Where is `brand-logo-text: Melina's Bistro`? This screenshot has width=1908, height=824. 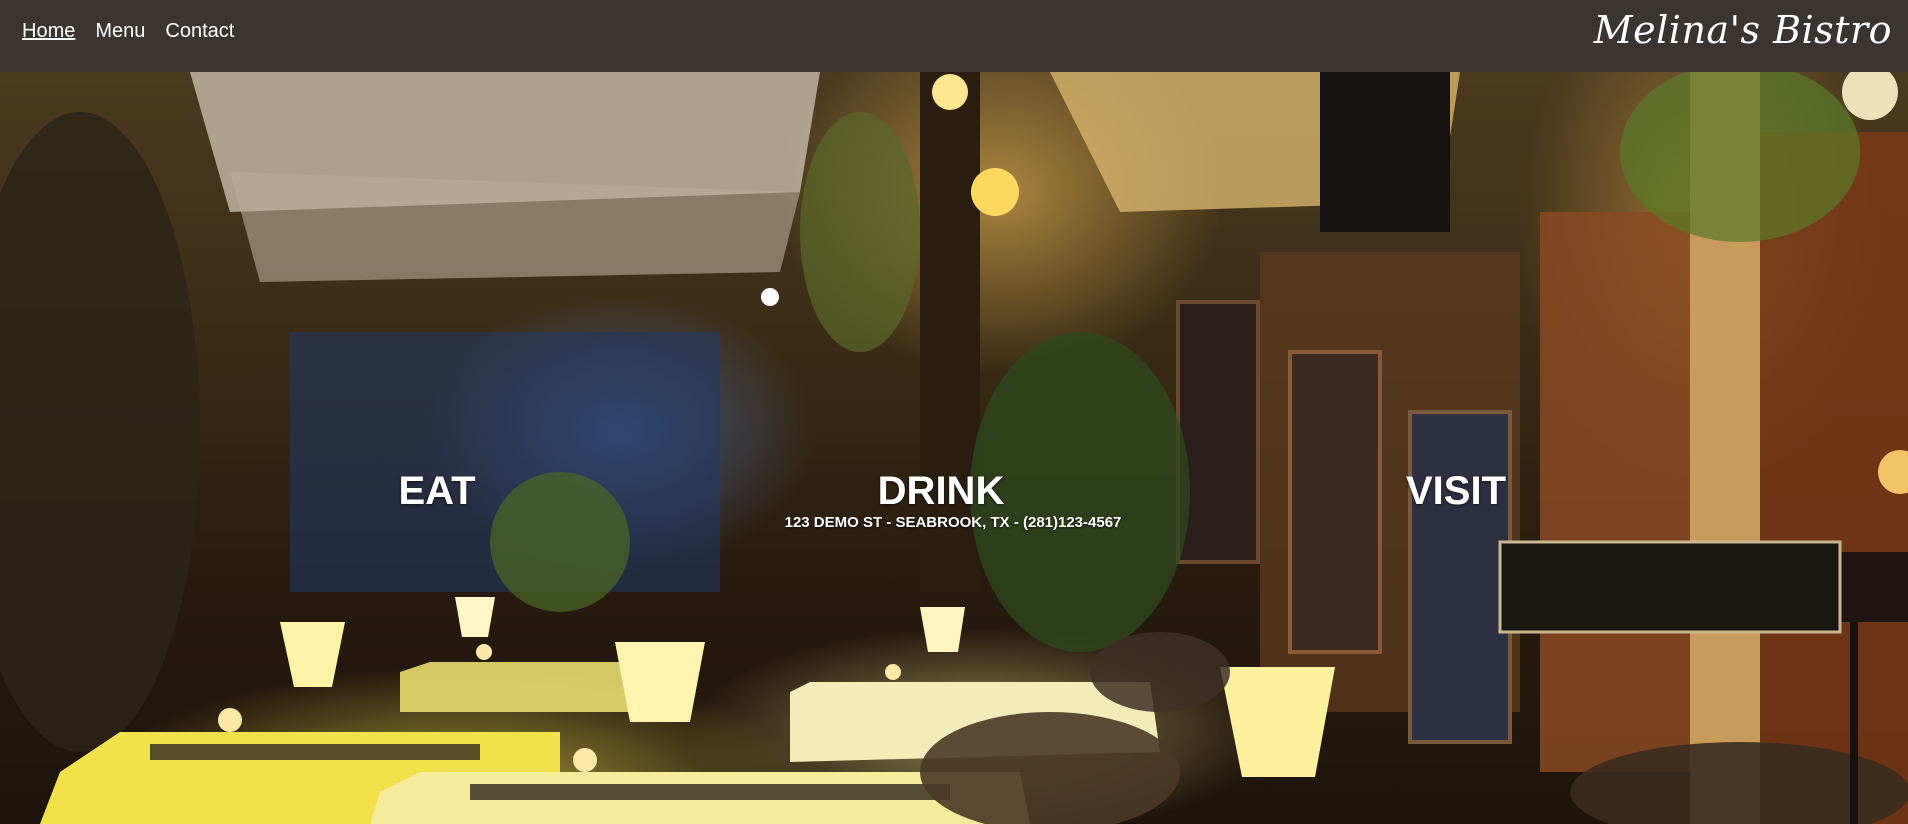 brand-logo-text: Melina's Bistro is located at coordinates (1743, 30).